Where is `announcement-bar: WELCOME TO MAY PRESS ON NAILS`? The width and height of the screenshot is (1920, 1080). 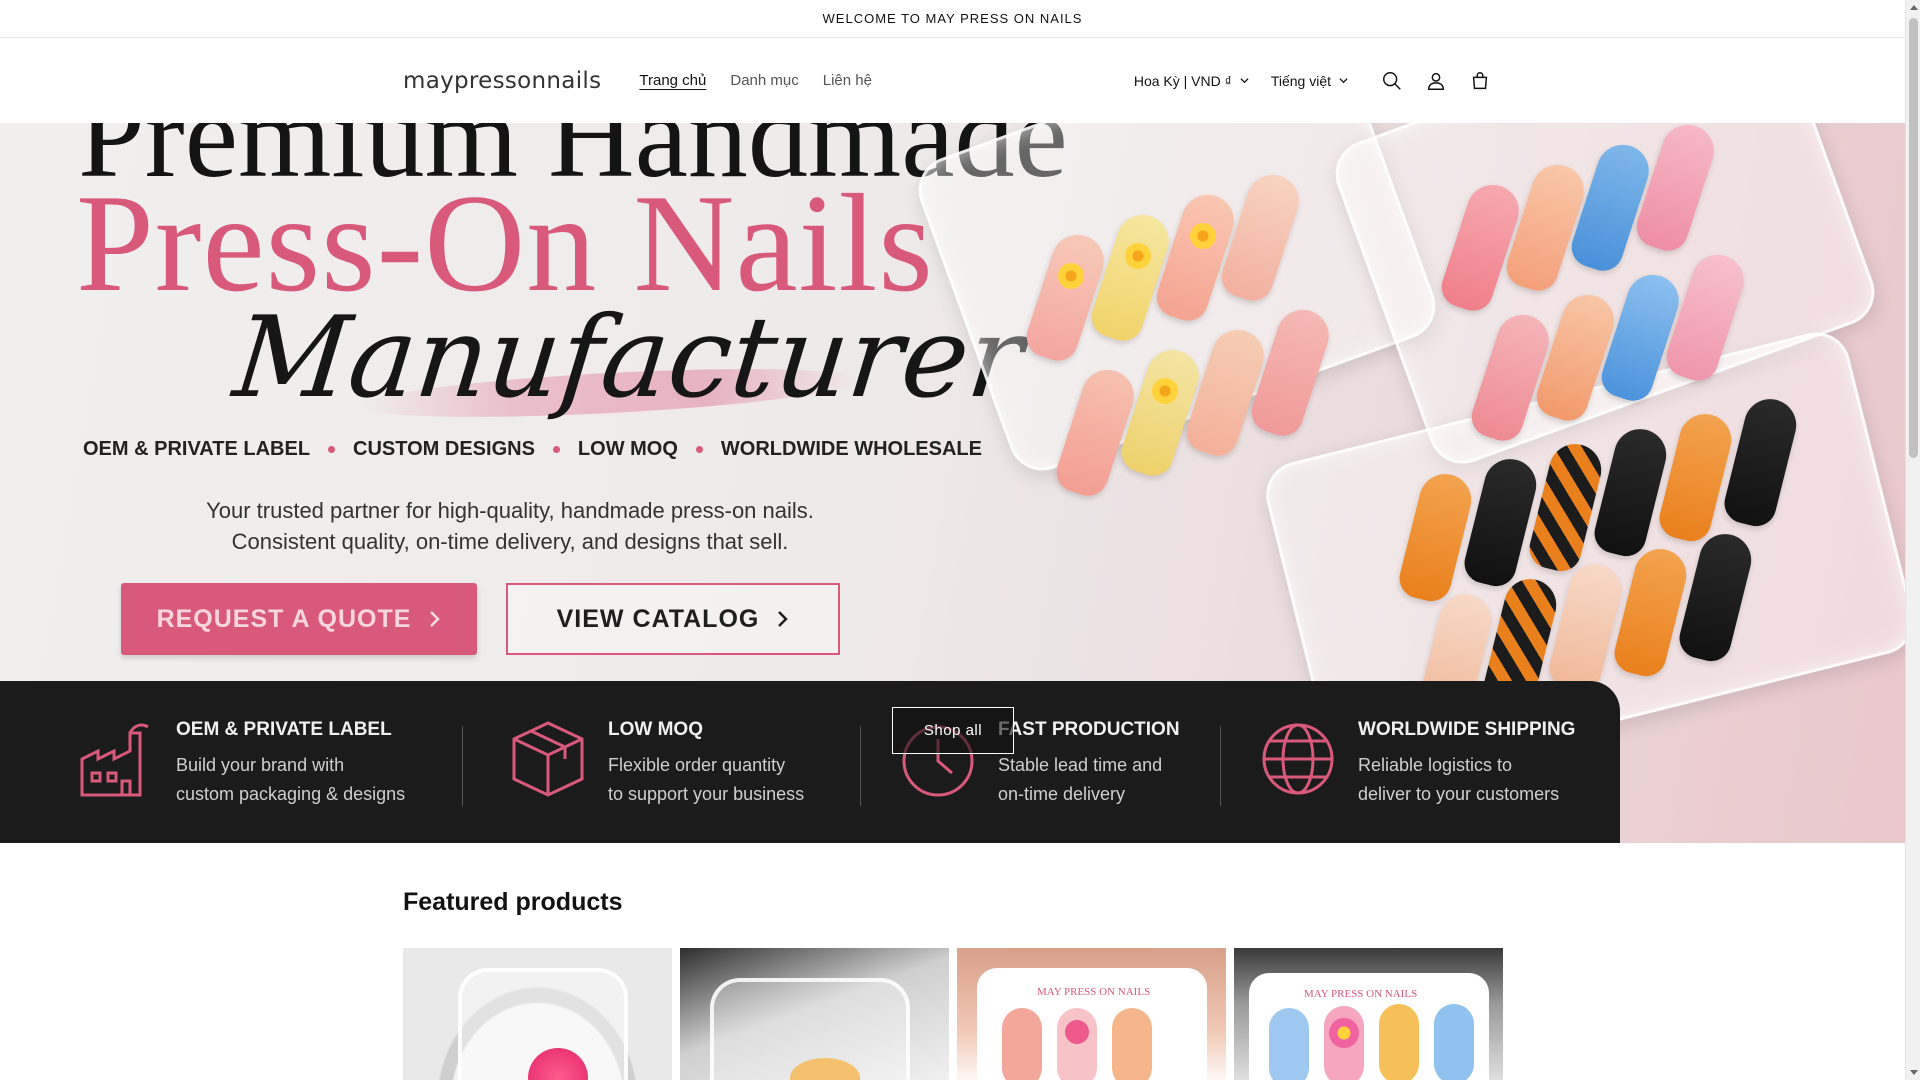 announcement-bar: WELCOME TO MAY PRESS ON NAILS is located at coordinates (952, 19).